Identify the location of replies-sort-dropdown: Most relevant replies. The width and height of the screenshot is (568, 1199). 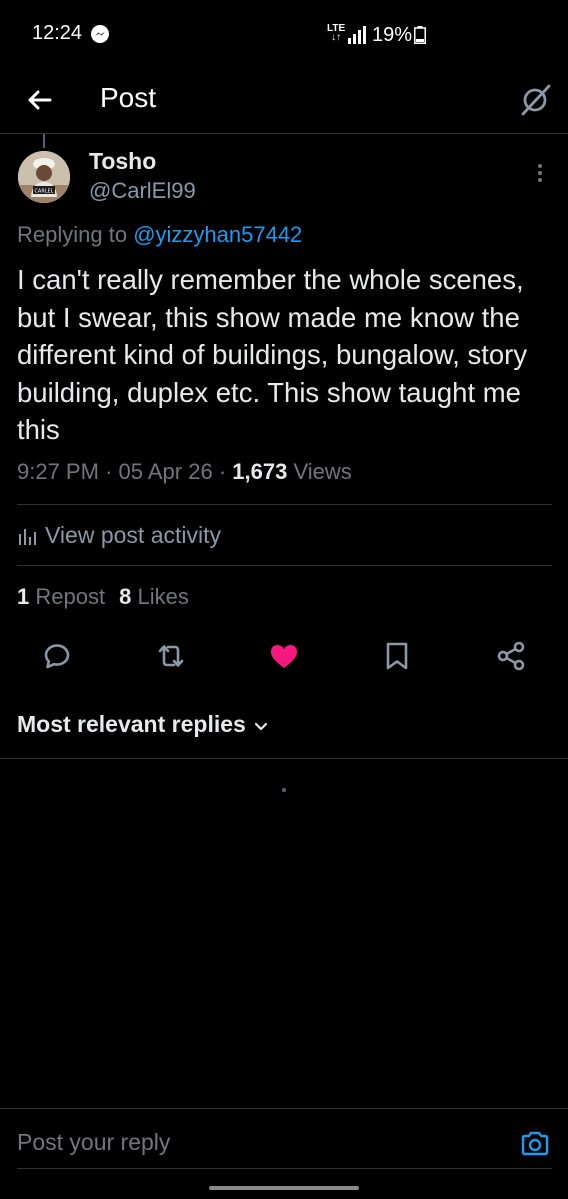
(142, 724).